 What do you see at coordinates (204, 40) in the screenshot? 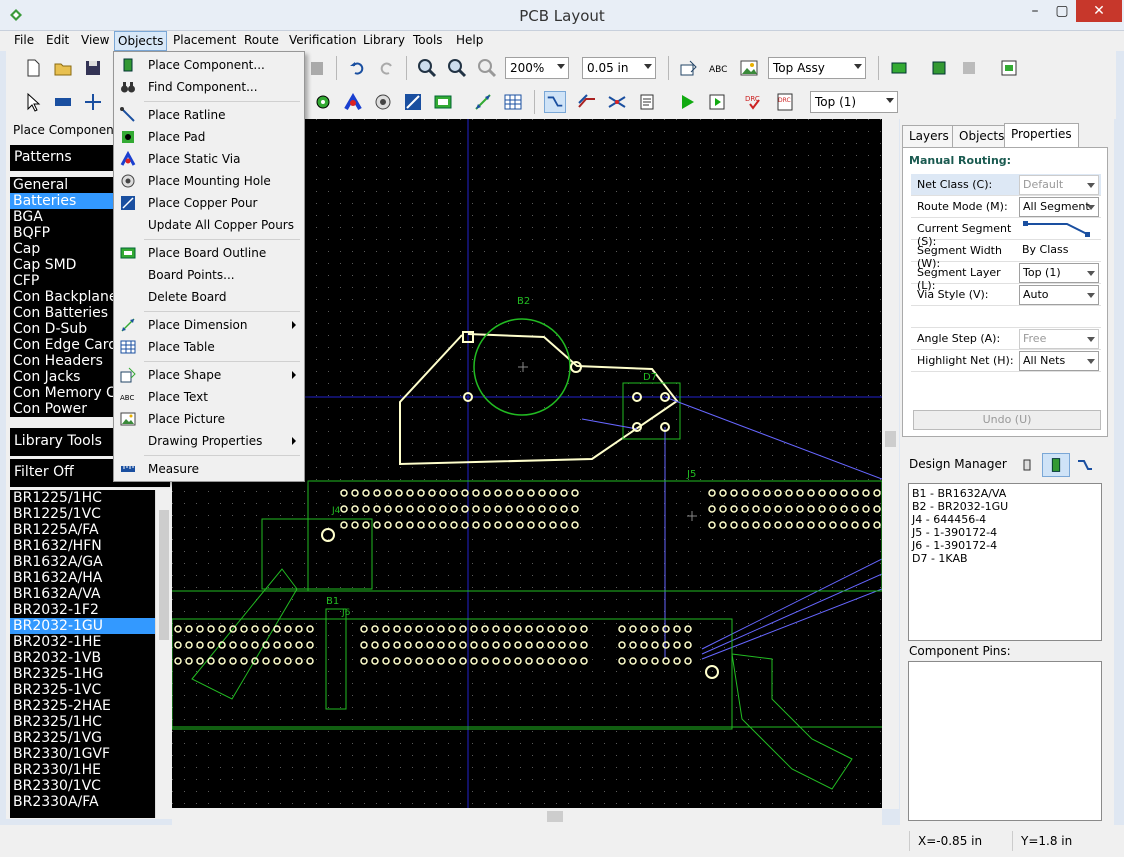
I see `menu-placement: Placement` at bounding box center [204, 40].